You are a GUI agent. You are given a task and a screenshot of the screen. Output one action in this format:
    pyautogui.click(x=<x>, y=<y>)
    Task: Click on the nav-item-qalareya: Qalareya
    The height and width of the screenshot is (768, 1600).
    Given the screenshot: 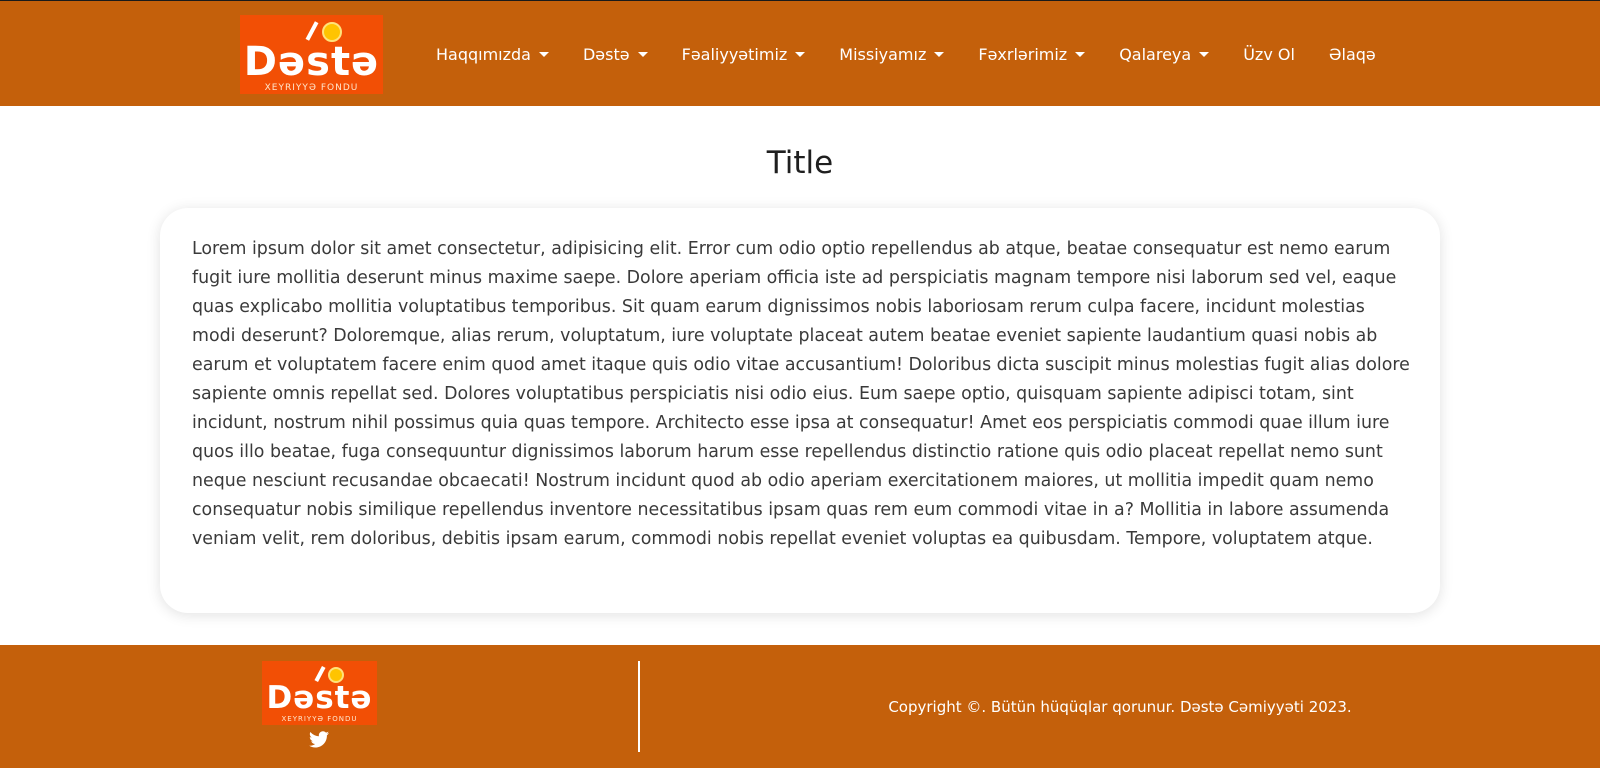 What is the action you would take?
    pyautogui.click(x=1164, y=54)
    